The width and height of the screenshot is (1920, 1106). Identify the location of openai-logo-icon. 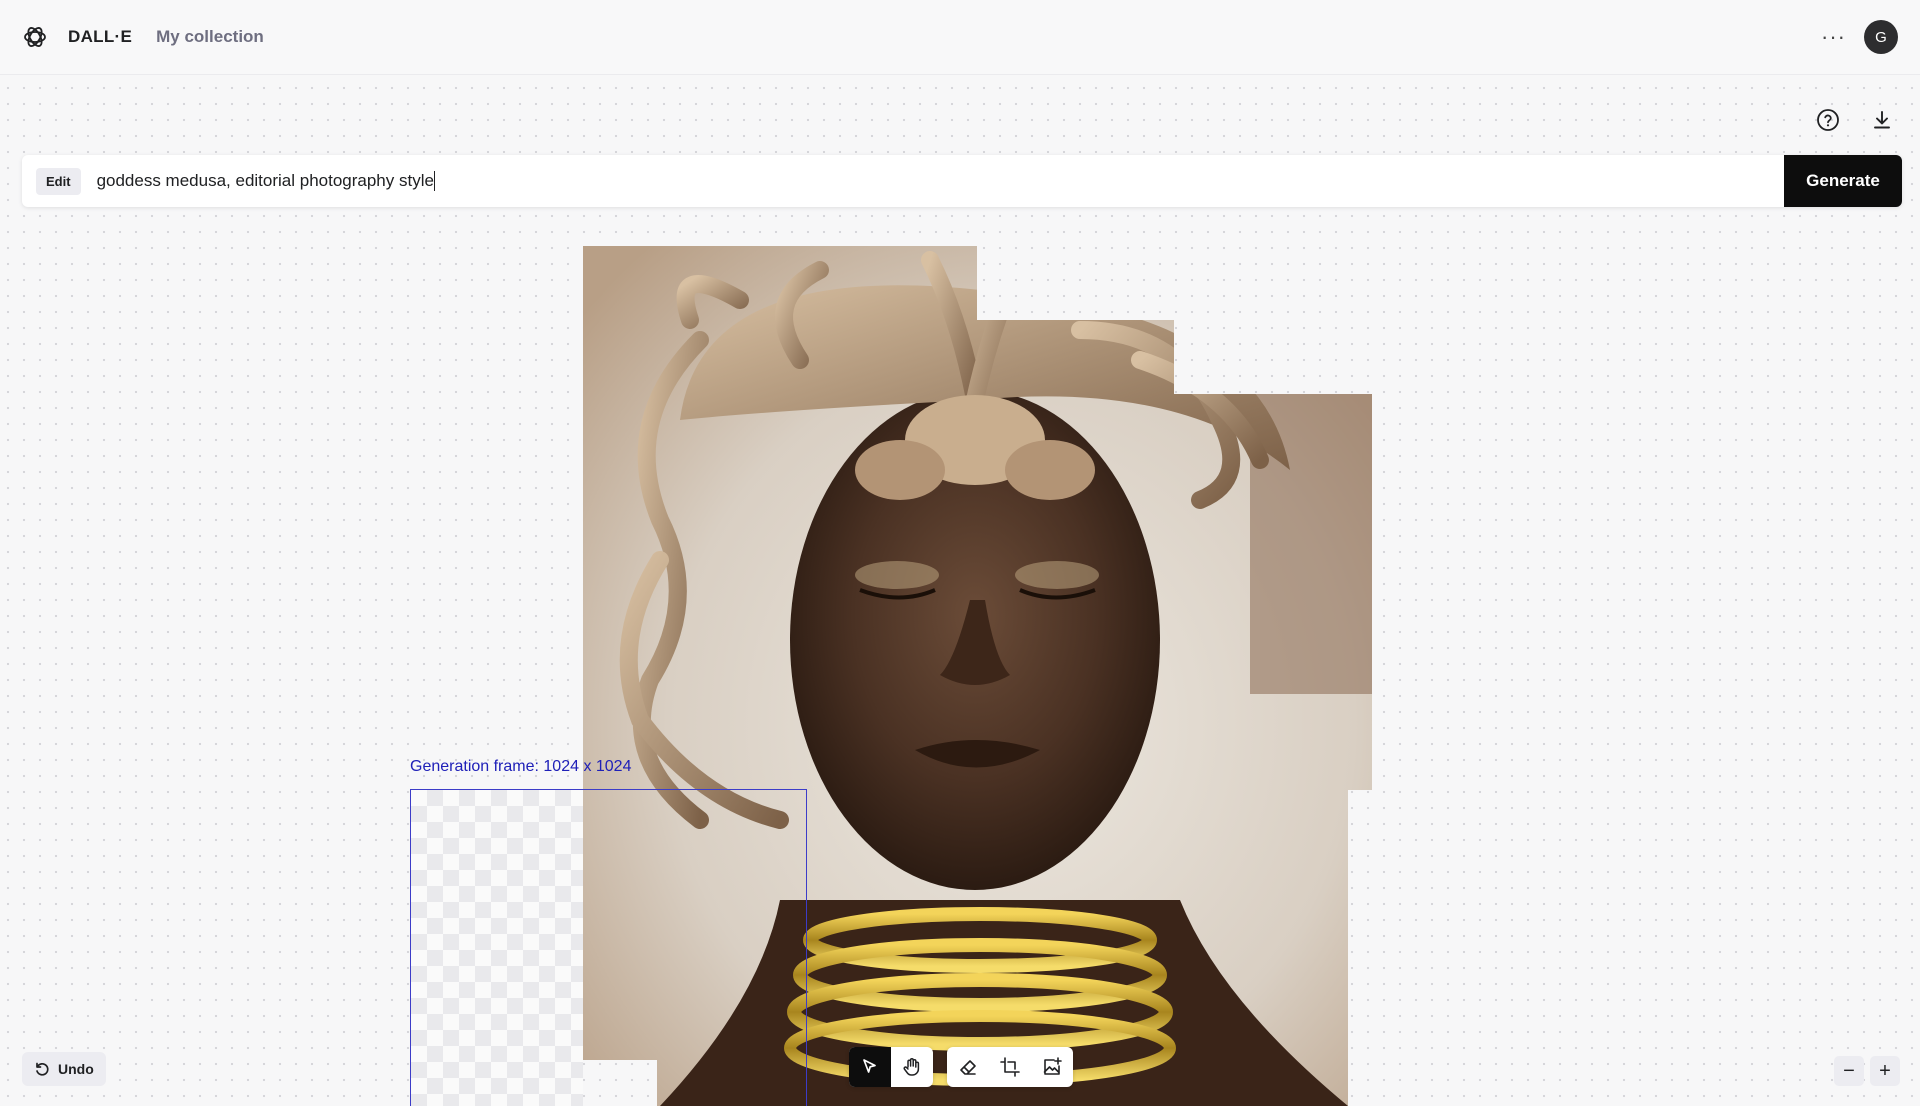
(35, 37).